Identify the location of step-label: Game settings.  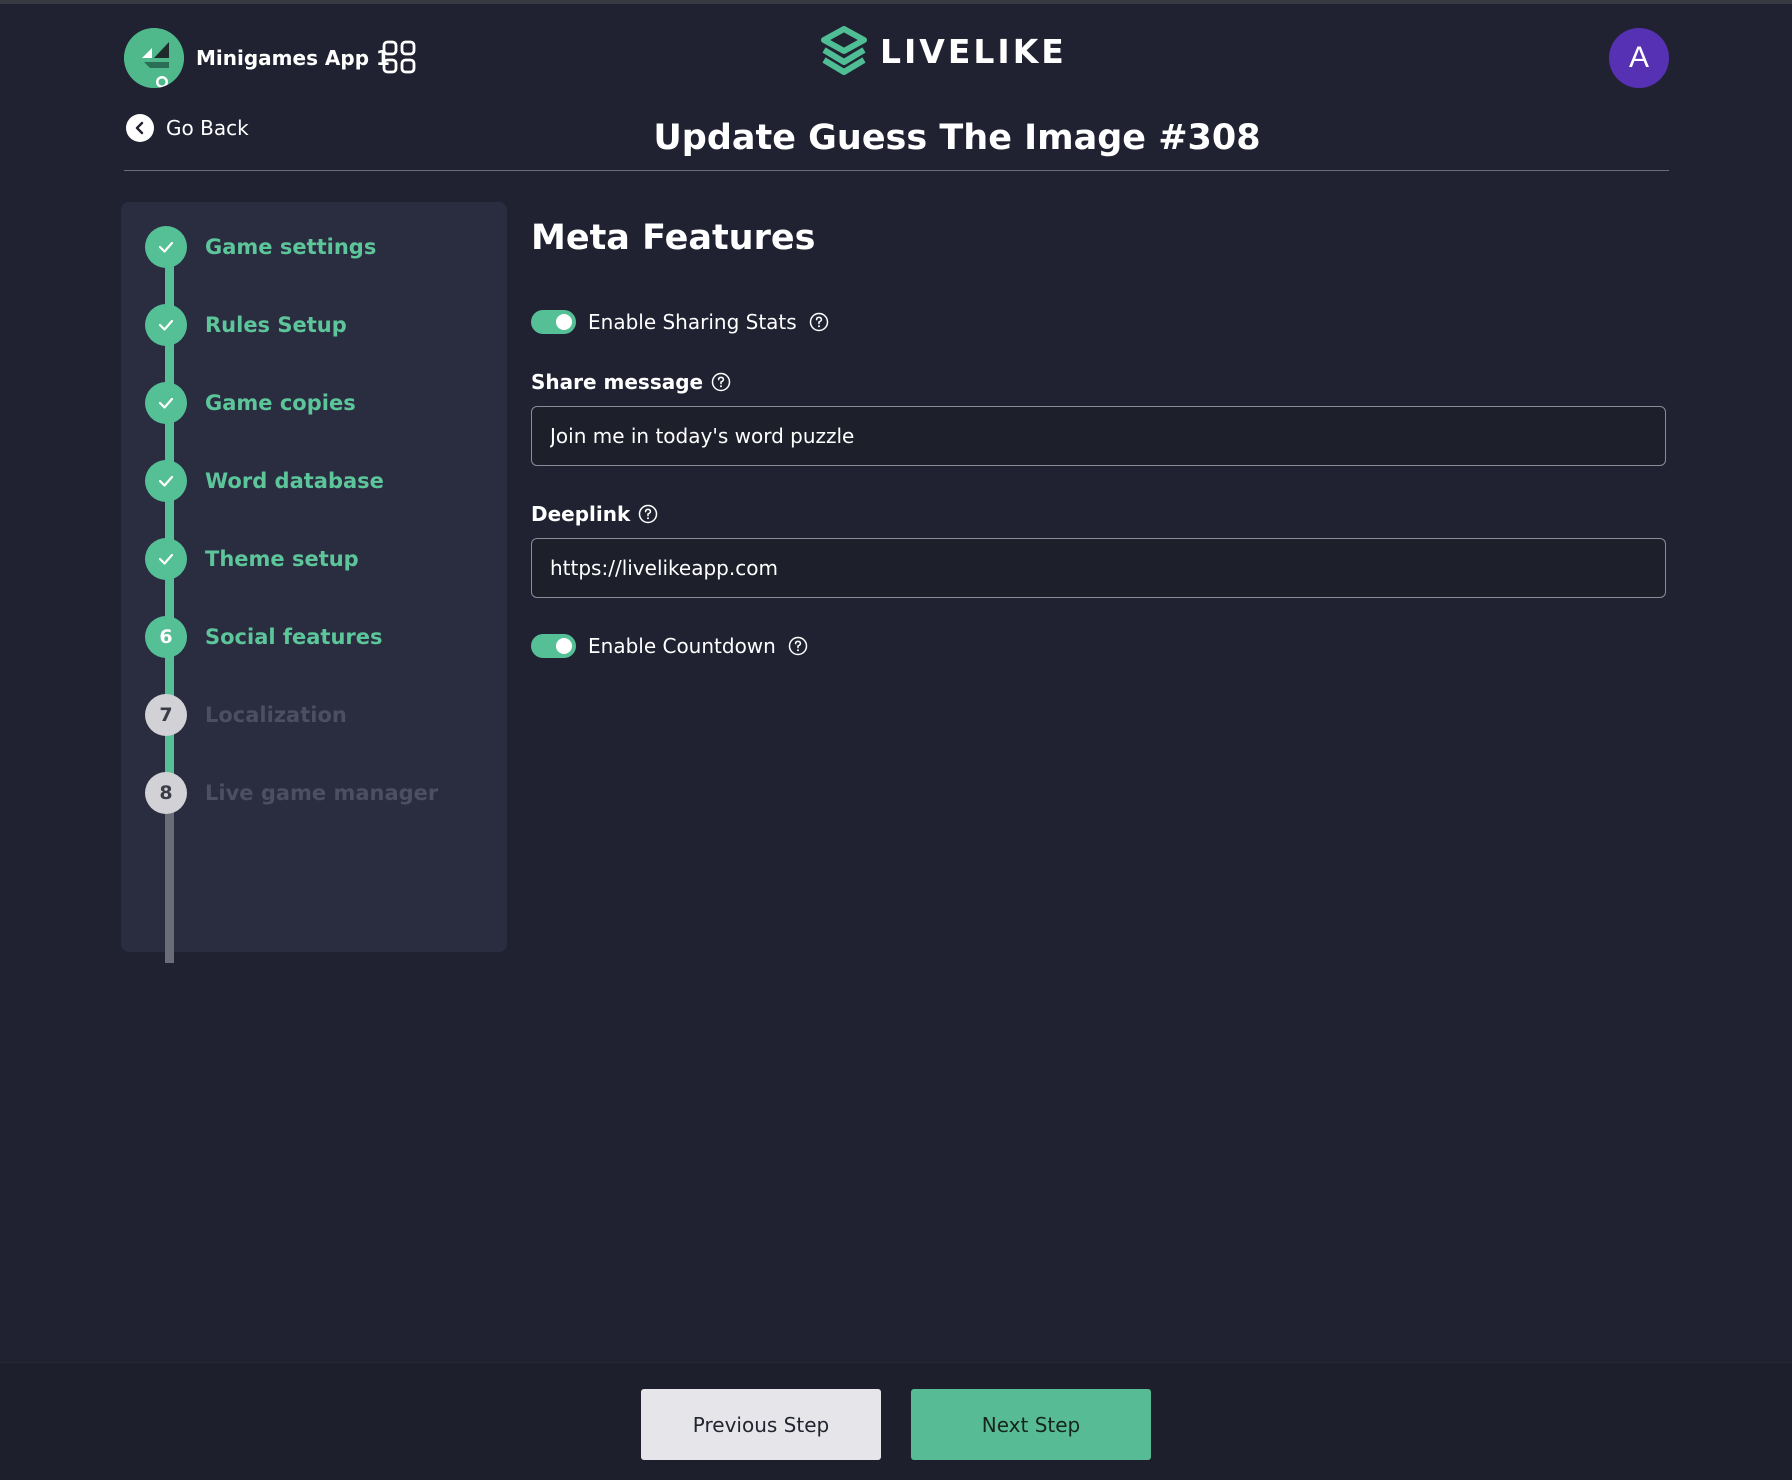
(291, 247).